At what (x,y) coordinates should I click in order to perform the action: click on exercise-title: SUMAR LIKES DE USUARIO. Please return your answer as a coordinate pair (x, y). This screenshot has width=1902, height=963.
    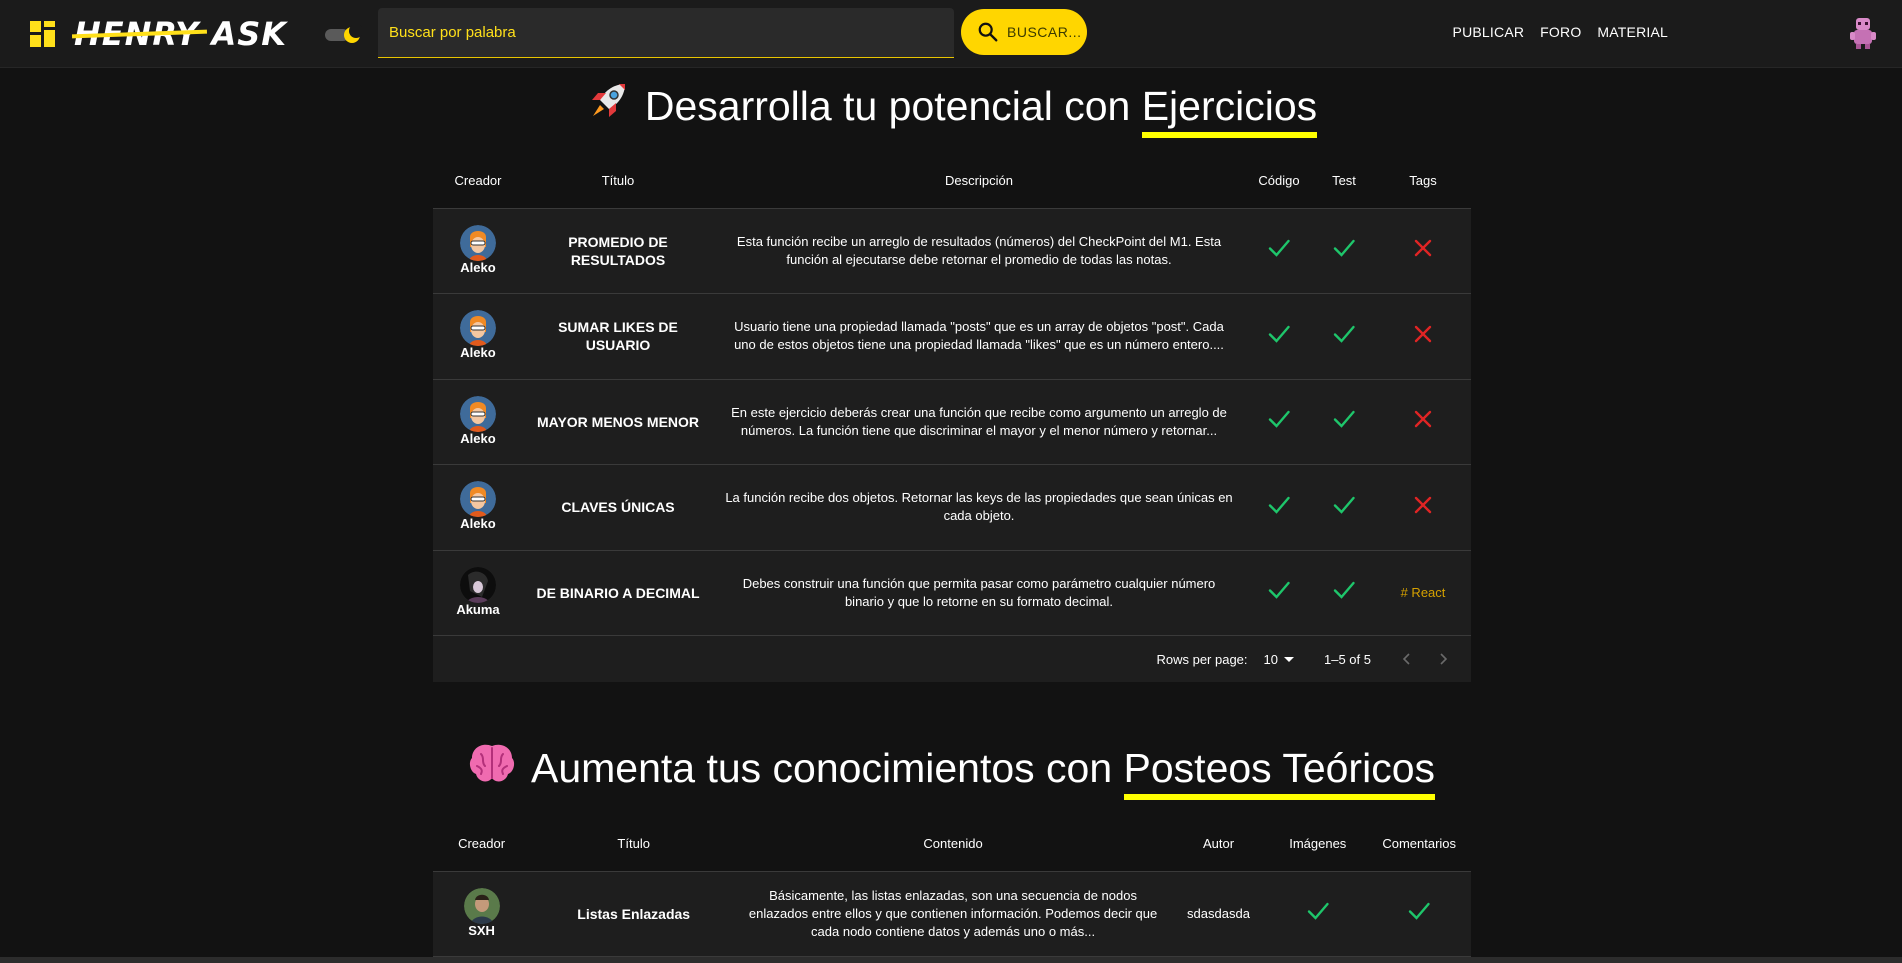
    Looking at the image, I should click on (618, 336).